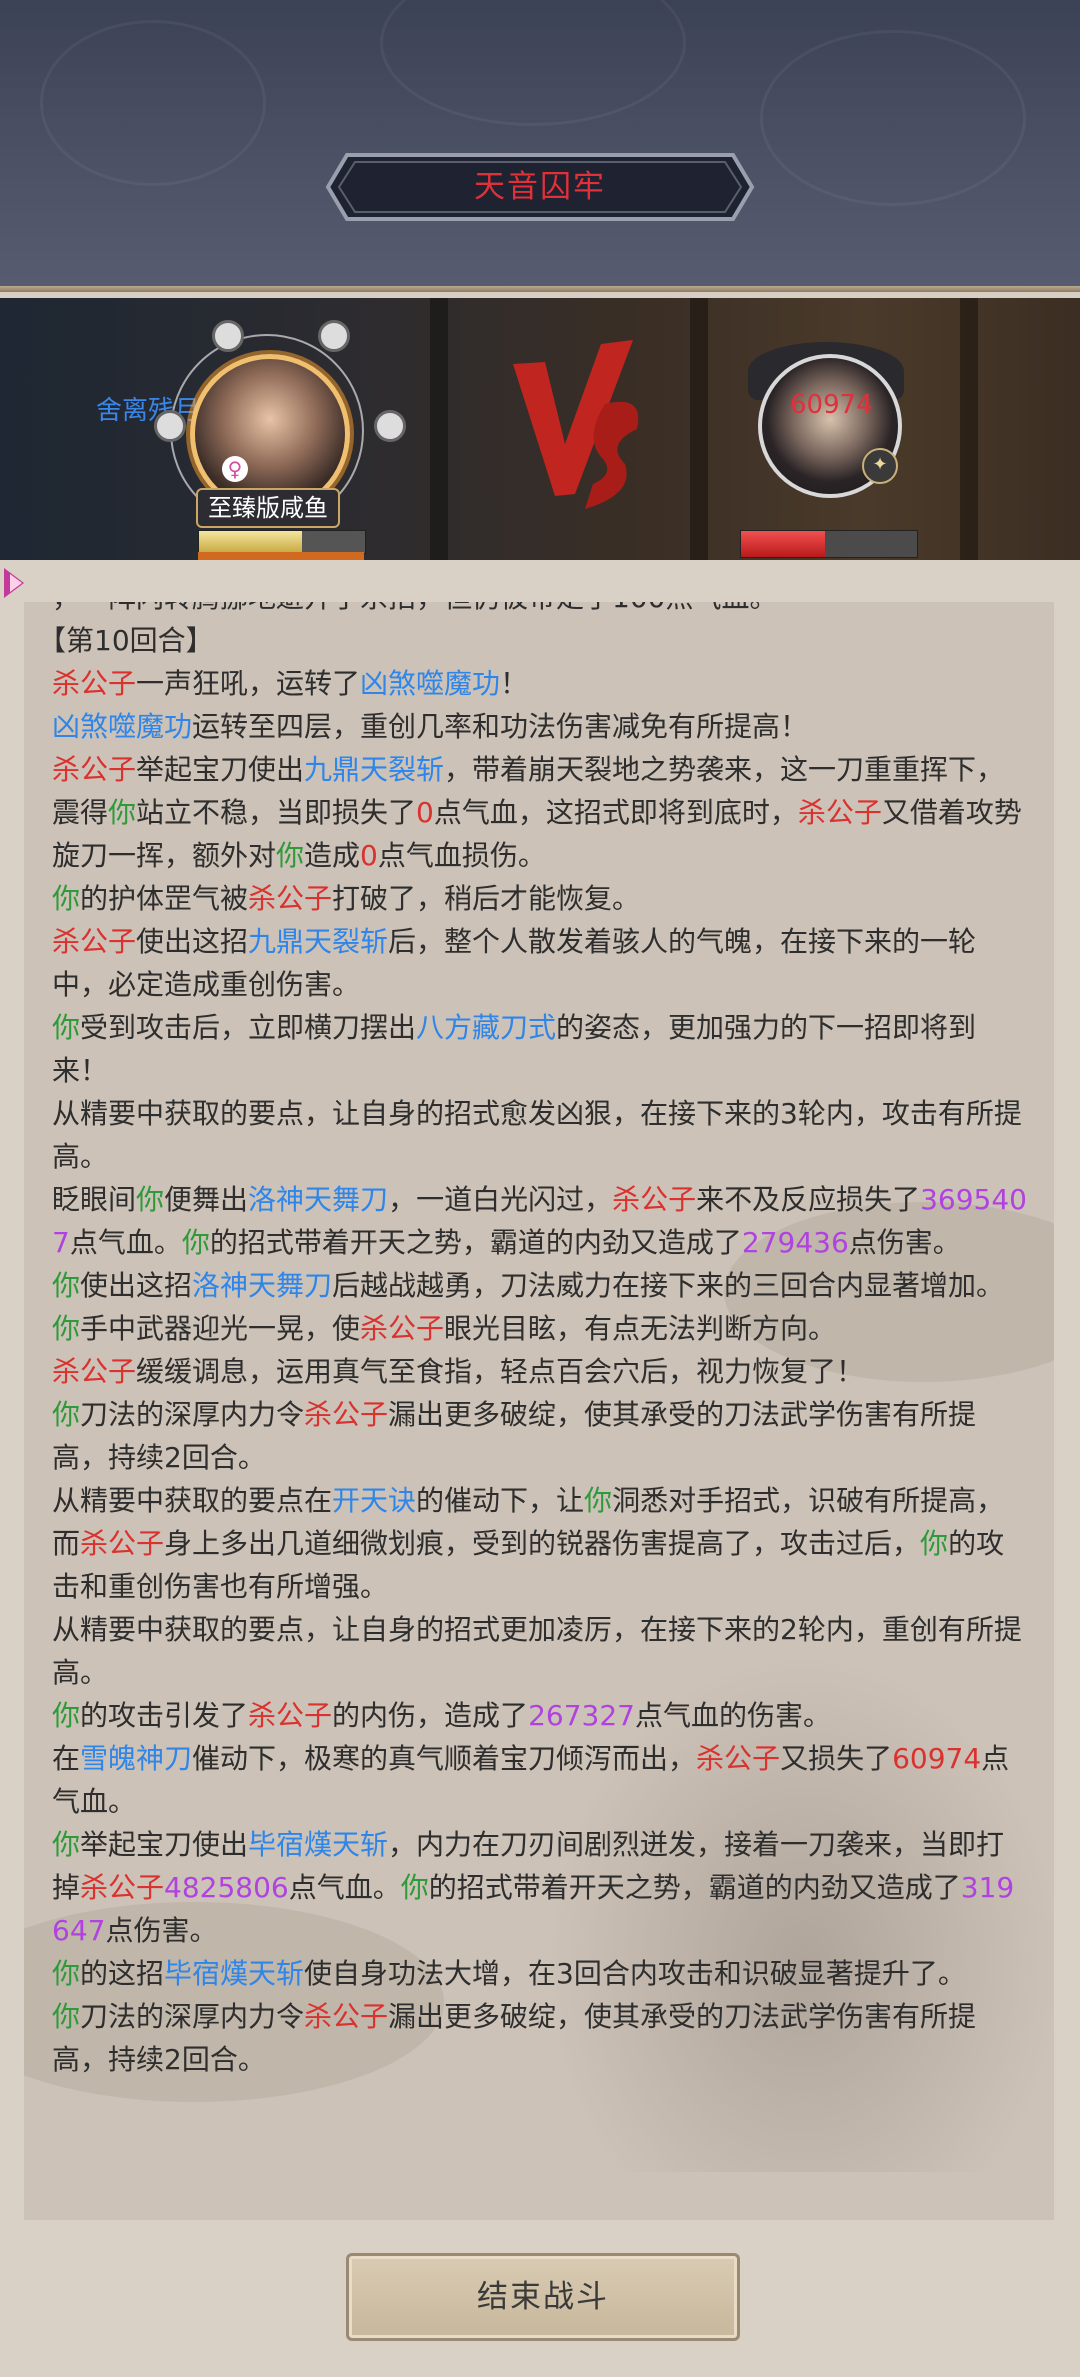 The image size is (1080, 2377). I want to click on log-text: 的这招, so click(122, 1973).